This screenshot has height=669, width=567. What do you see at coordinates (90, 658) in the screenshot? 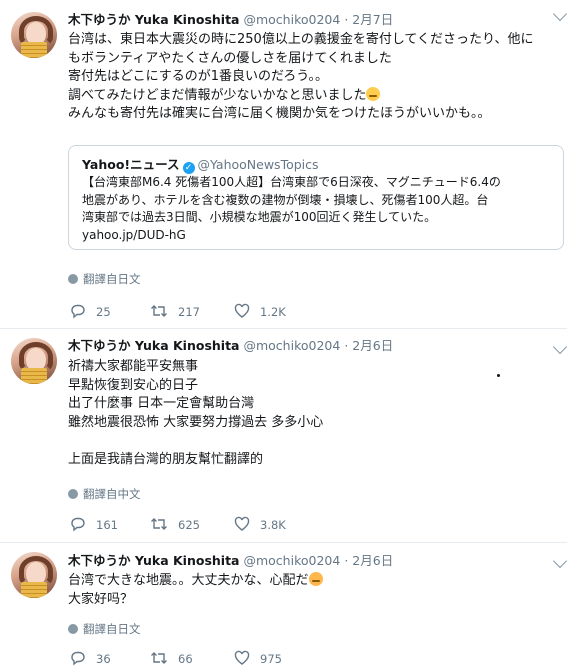
I see `reply-button: 36` at bounding box center [90, 658].